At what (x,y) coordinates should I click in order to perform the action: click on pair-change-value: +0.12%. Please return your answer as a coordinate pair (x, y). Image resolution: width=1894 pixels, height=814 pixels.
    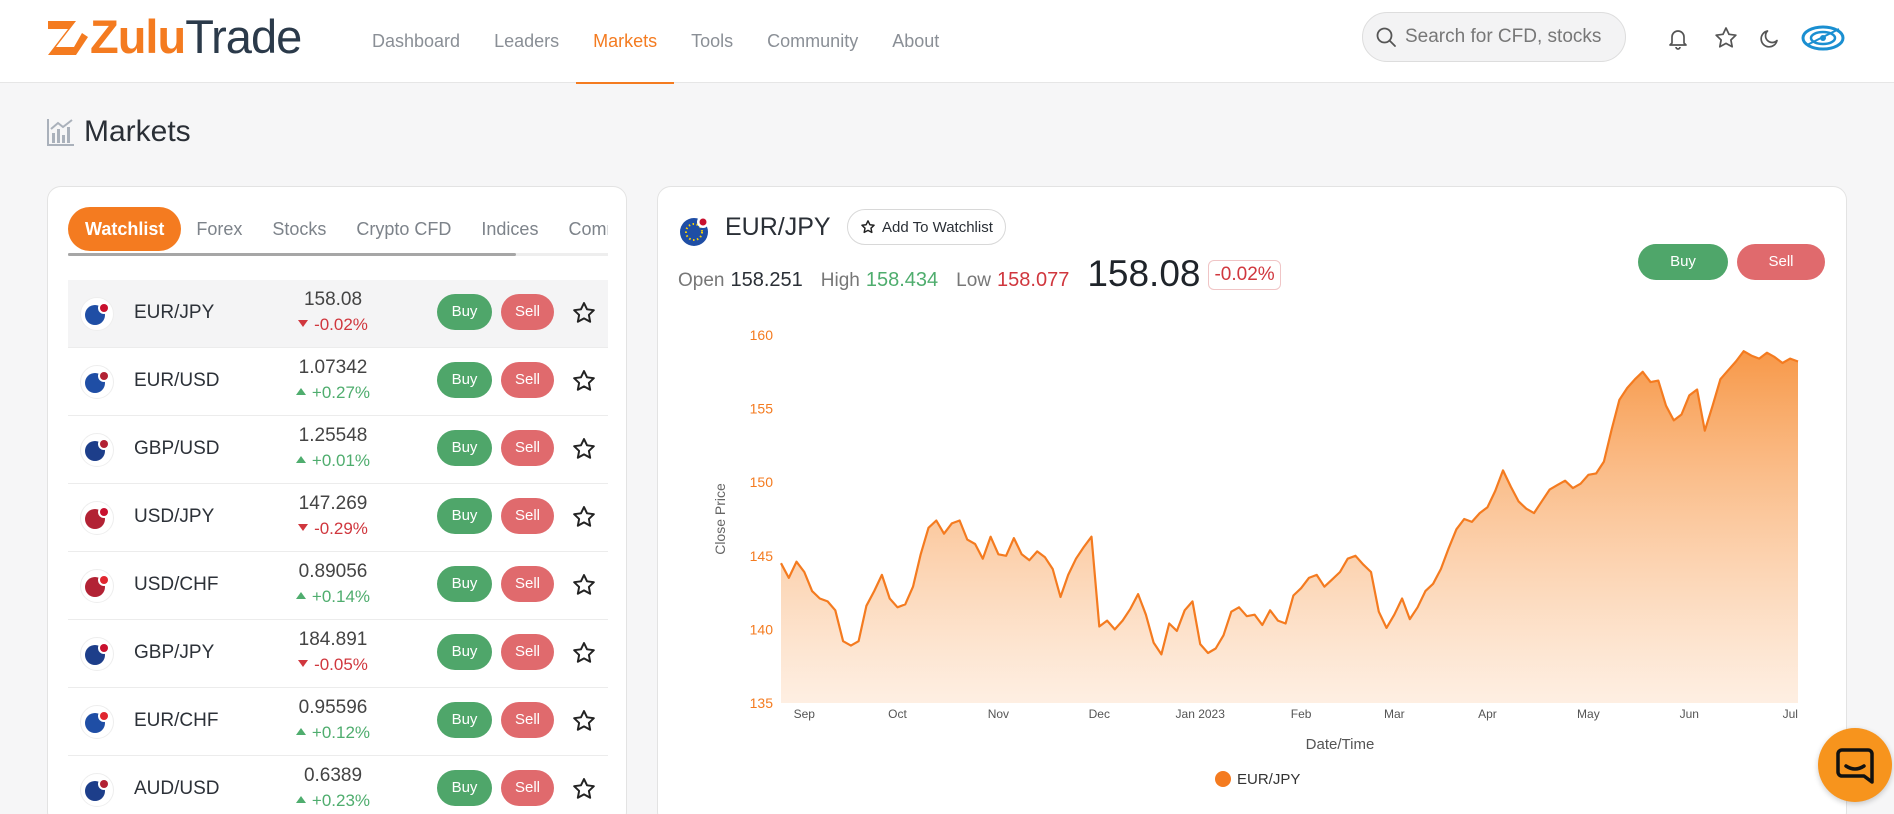
    Looking at the image, I should click on (341, 732).